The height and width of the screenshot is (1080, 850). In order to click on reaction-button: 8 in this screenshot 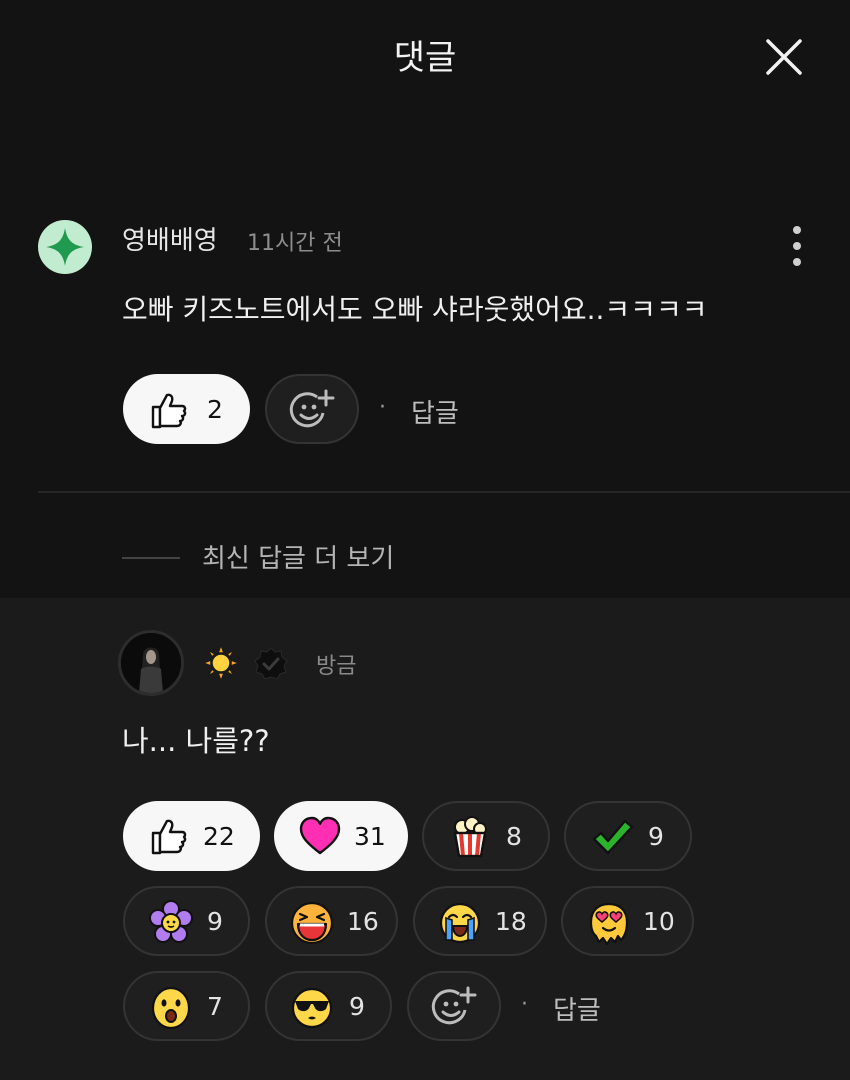, I will do `click(486, 836)`.